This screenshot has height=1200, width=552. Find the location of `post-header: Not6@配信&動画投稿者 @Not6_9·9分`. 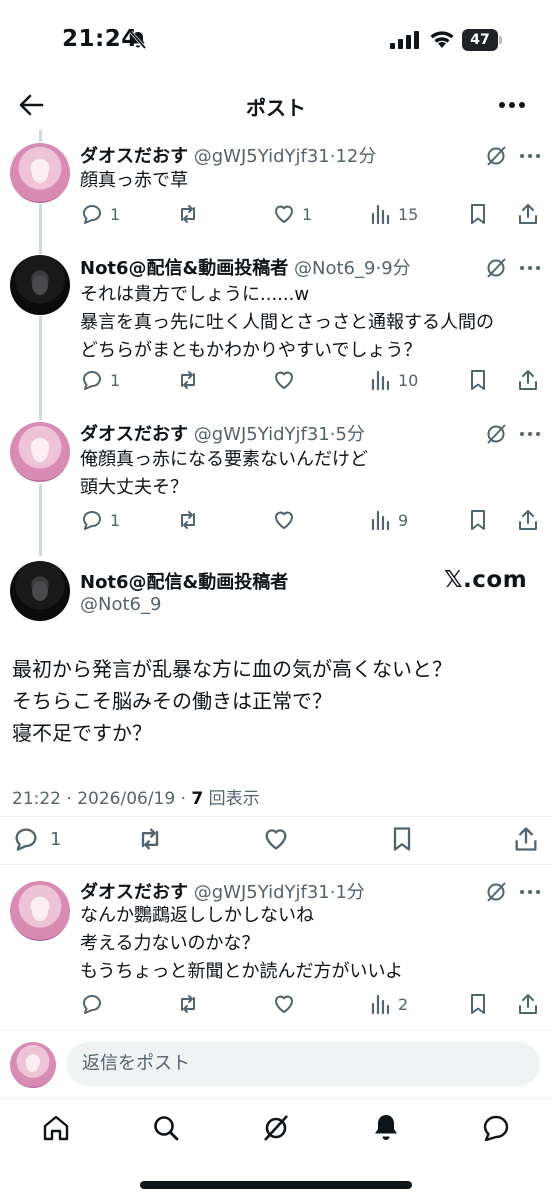

post-header: Not6@配信&動画投稿者 @Not6_9·9分 is located at coordinates (245, 267).